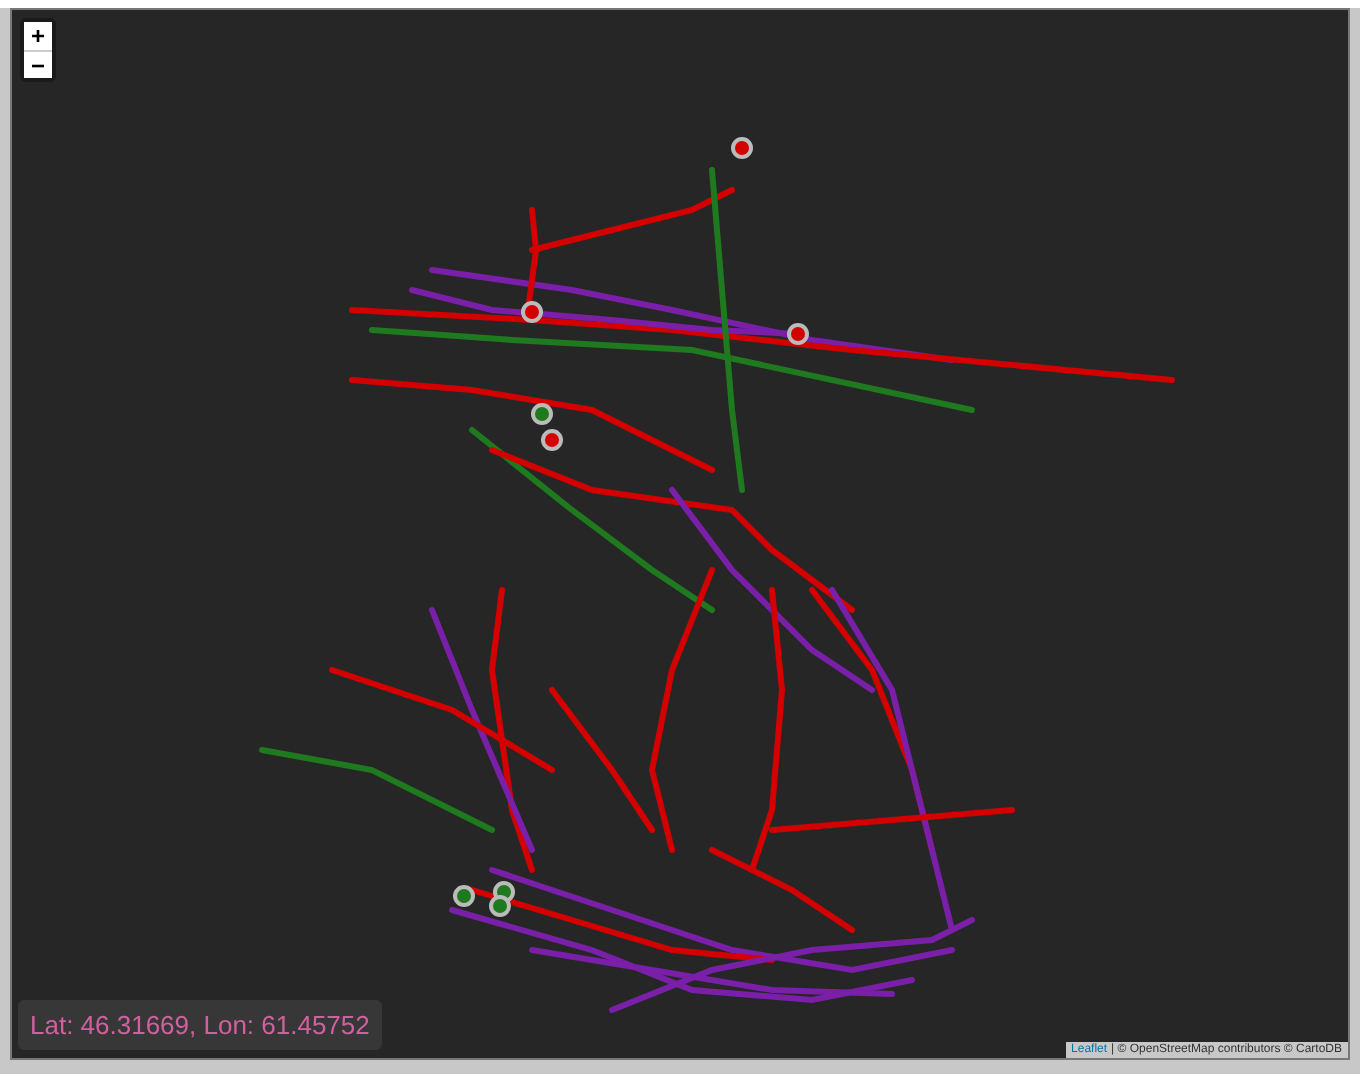 Image resolution: width=1360 pixels, height=1074 pixels. What do you see at coordinates (38, 36) in the screenshot?
I see `zoom-in-button: +` at bounding box center [38, 36].